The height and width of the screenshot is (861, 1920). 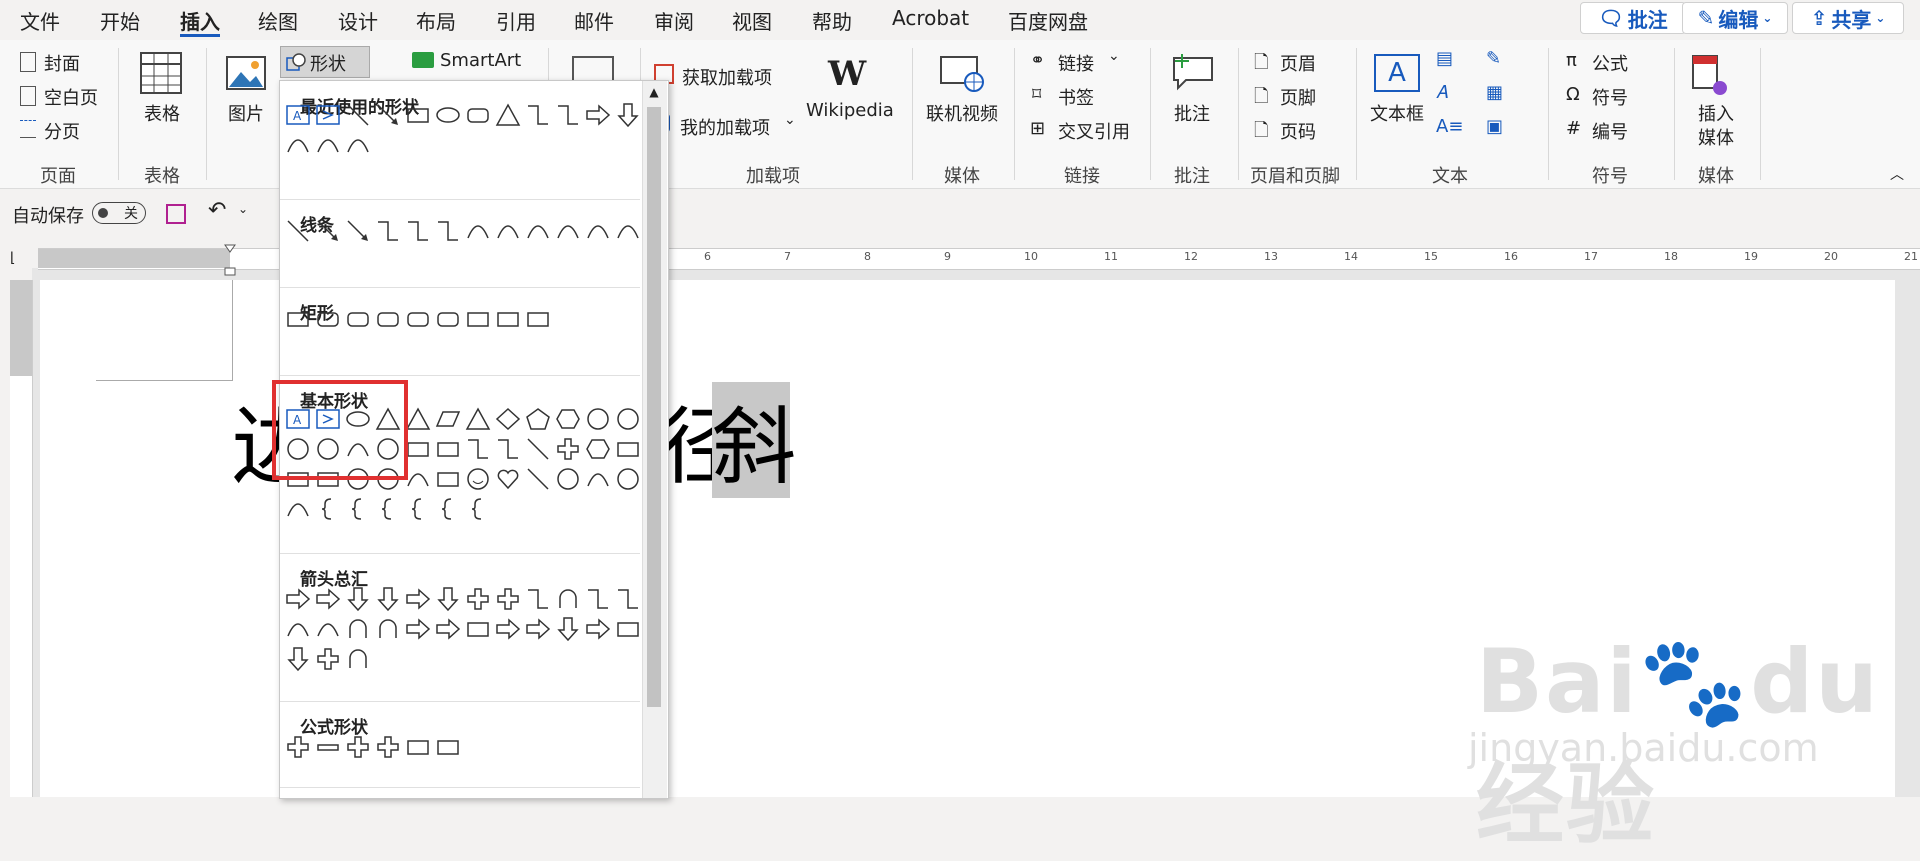 I want to click on tab-home: 开始, so click(x=120, y=20).